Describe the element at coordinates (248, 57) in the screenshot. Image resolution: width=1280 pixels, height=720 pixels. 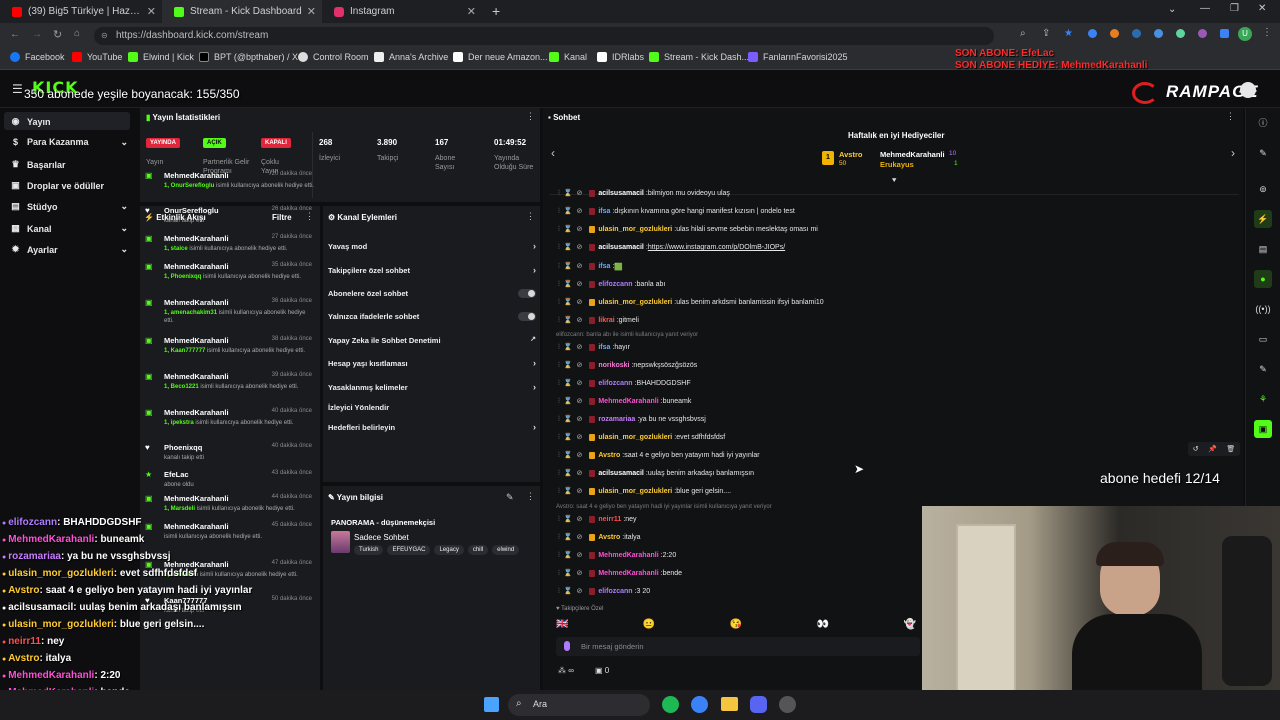
I see `bookmark-bpt: BPT (@bpthaber) / X` at that location.